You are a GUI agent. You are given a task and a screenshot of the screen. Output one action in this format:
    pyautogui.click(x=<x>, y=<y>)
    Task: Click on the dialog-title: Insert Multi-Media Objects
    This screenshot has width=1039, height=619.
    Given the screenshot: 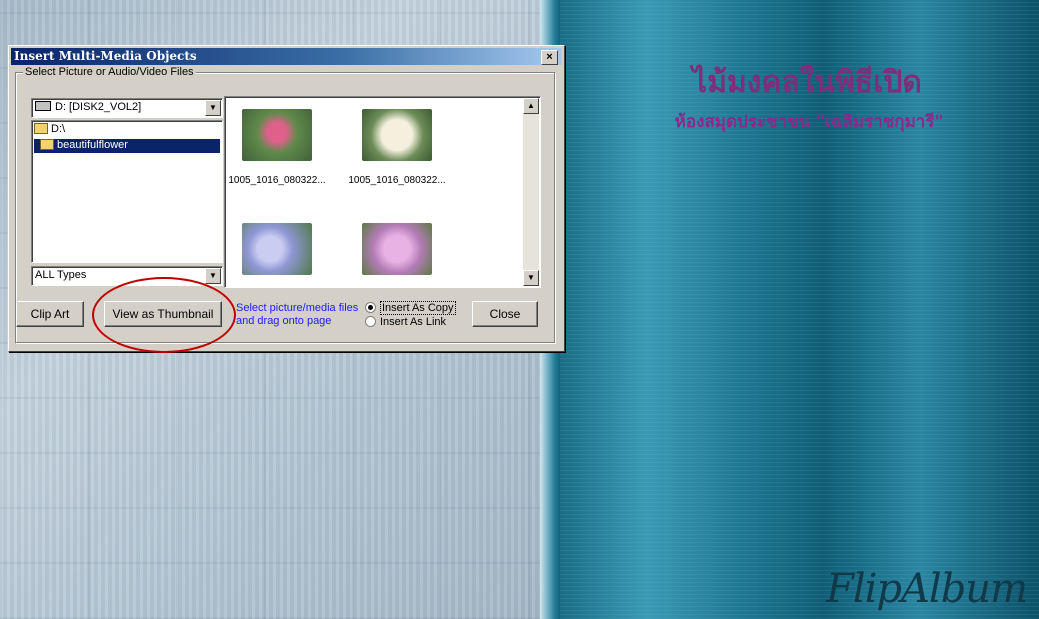 What is the action you would take?
    pyautogui.click(x=105, y=56)
    